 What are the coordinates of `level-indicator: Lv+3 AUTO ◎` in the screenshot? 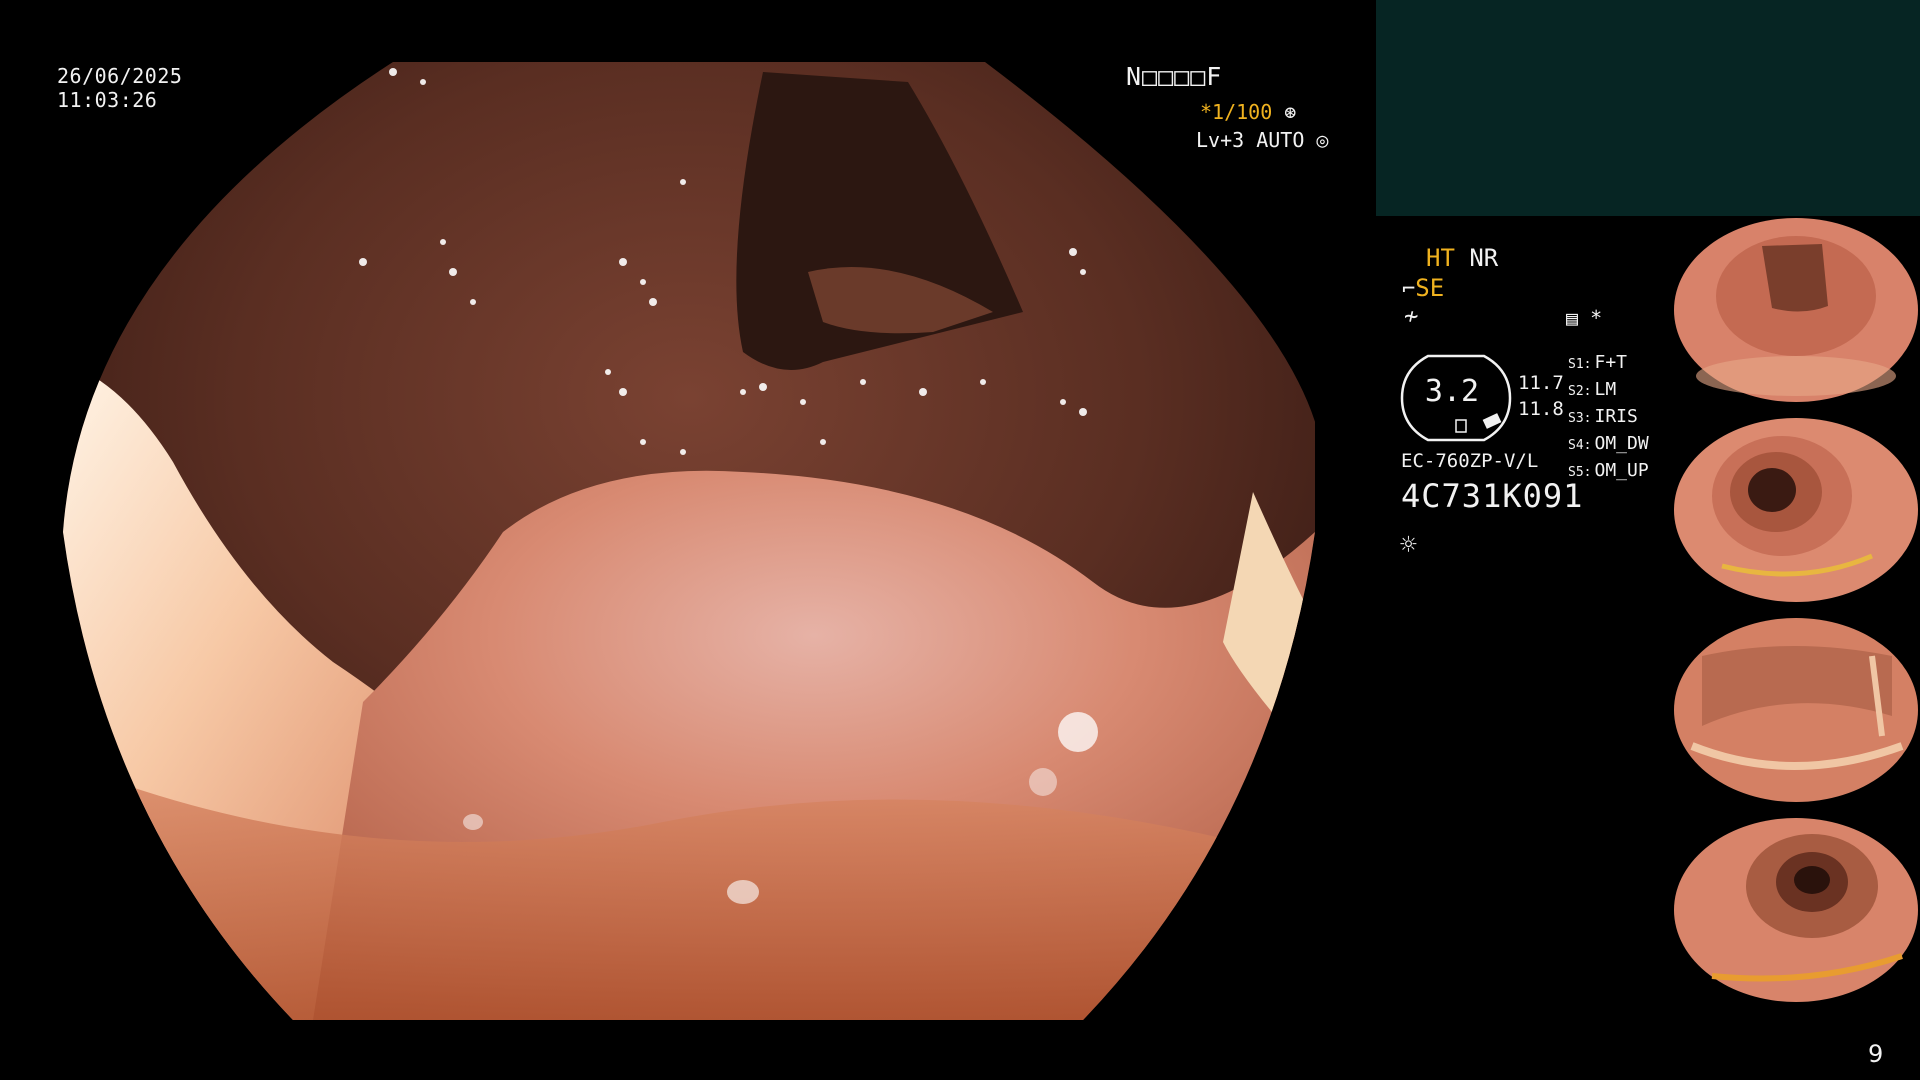 It's located at (1262, 140).